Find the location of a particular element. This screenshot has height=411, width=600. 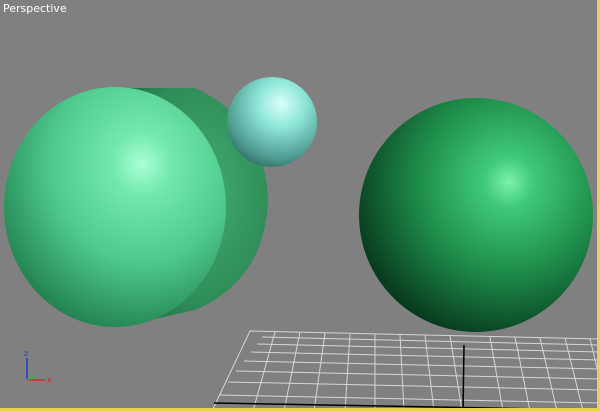

sphere-small is located at coordinates (272, 122).